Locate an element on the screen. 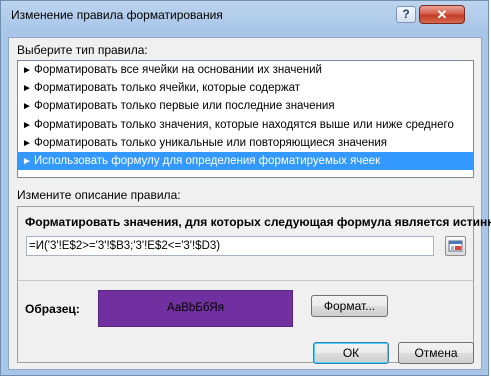  help-button: ? is located at coordinates (406, 14).